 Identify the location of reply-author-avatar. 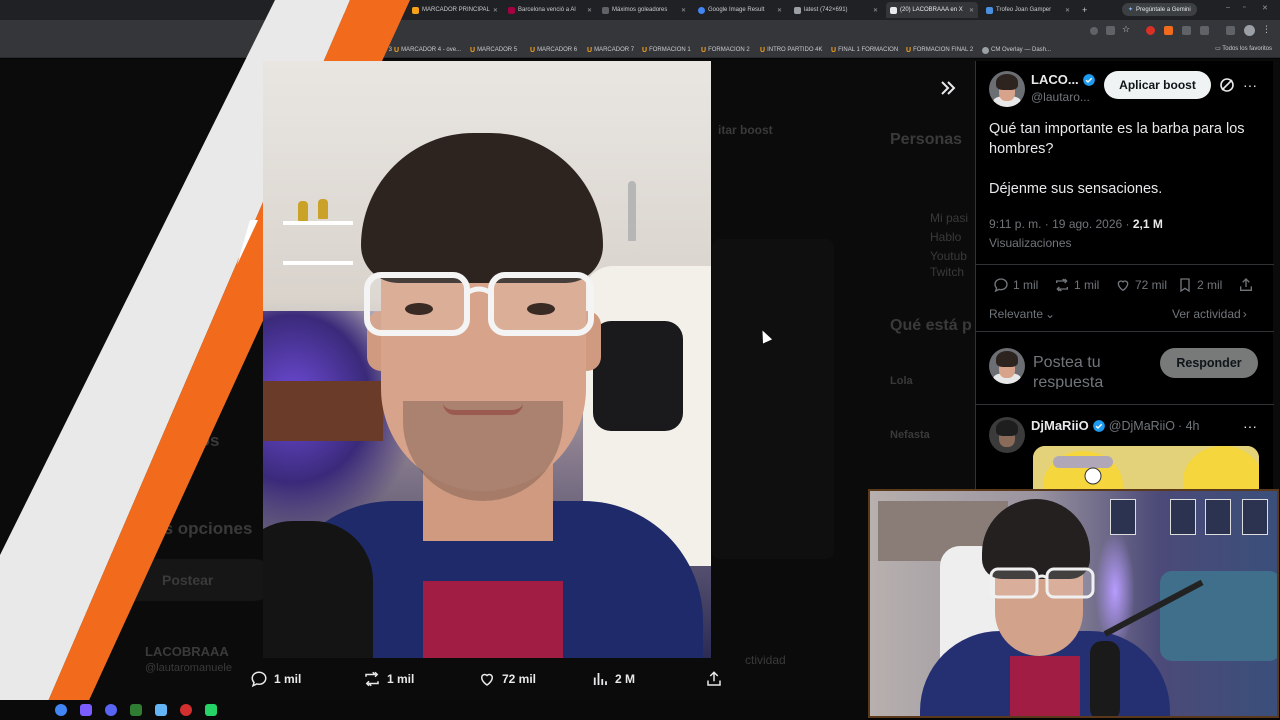
(1007, 435).